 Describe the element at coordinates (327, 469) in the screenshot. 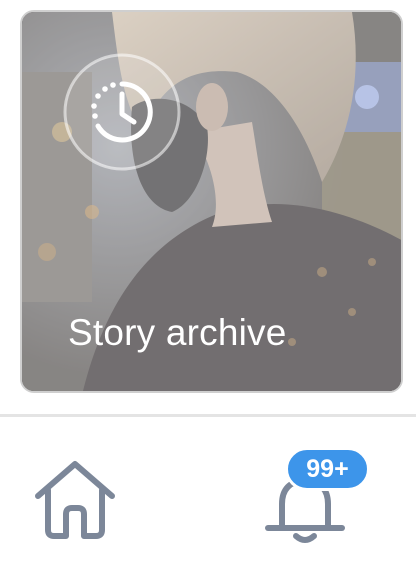

I see `notification-count-badge: 99+` at that location.